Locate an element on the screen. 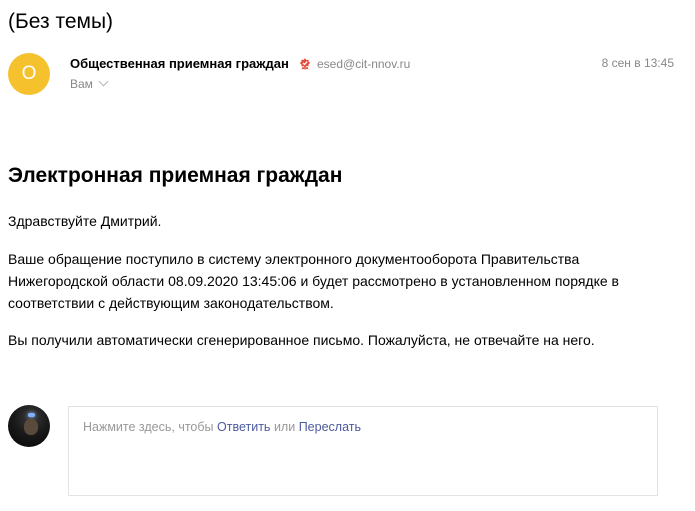  sender-name: Общественная приемная граждан is located at coordinates (179, 64).